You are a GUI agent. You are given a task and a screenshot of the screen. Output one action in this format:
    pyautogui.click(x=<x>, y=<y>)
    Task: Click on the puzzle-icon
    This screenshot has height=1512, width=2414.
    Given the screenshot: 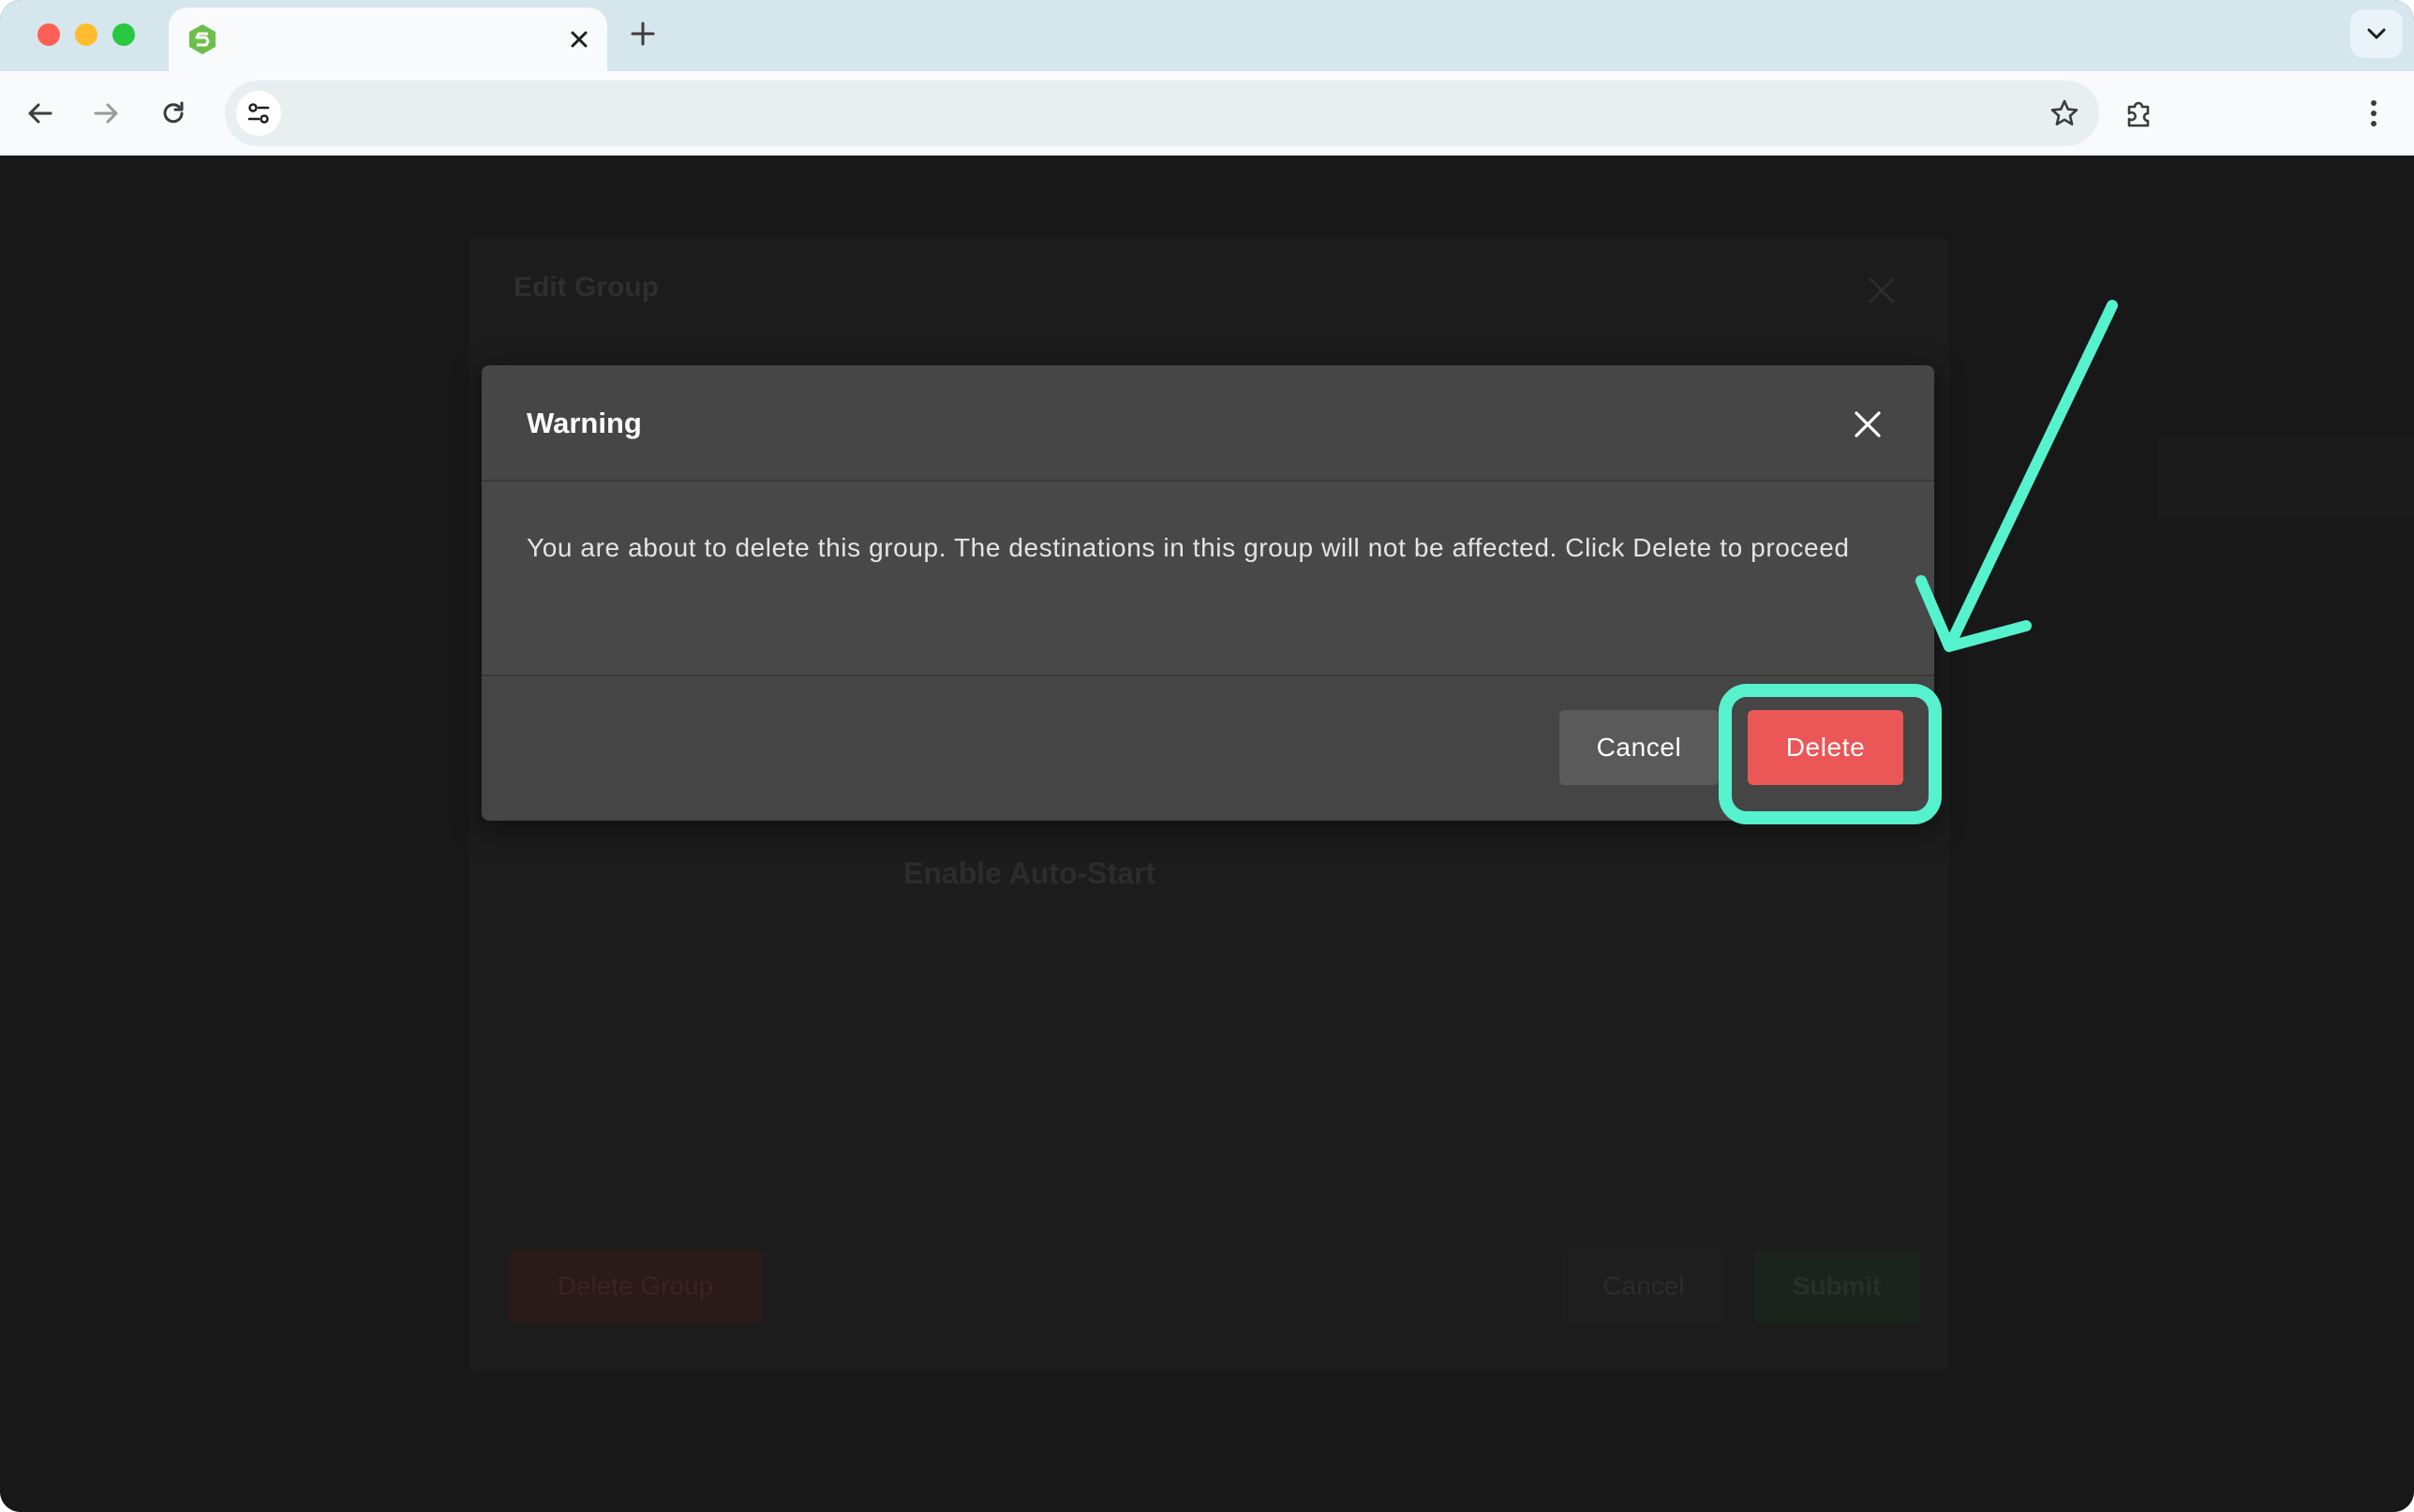 What is the action you would take?
    pyautogui.click(x=2138, y=114)
    